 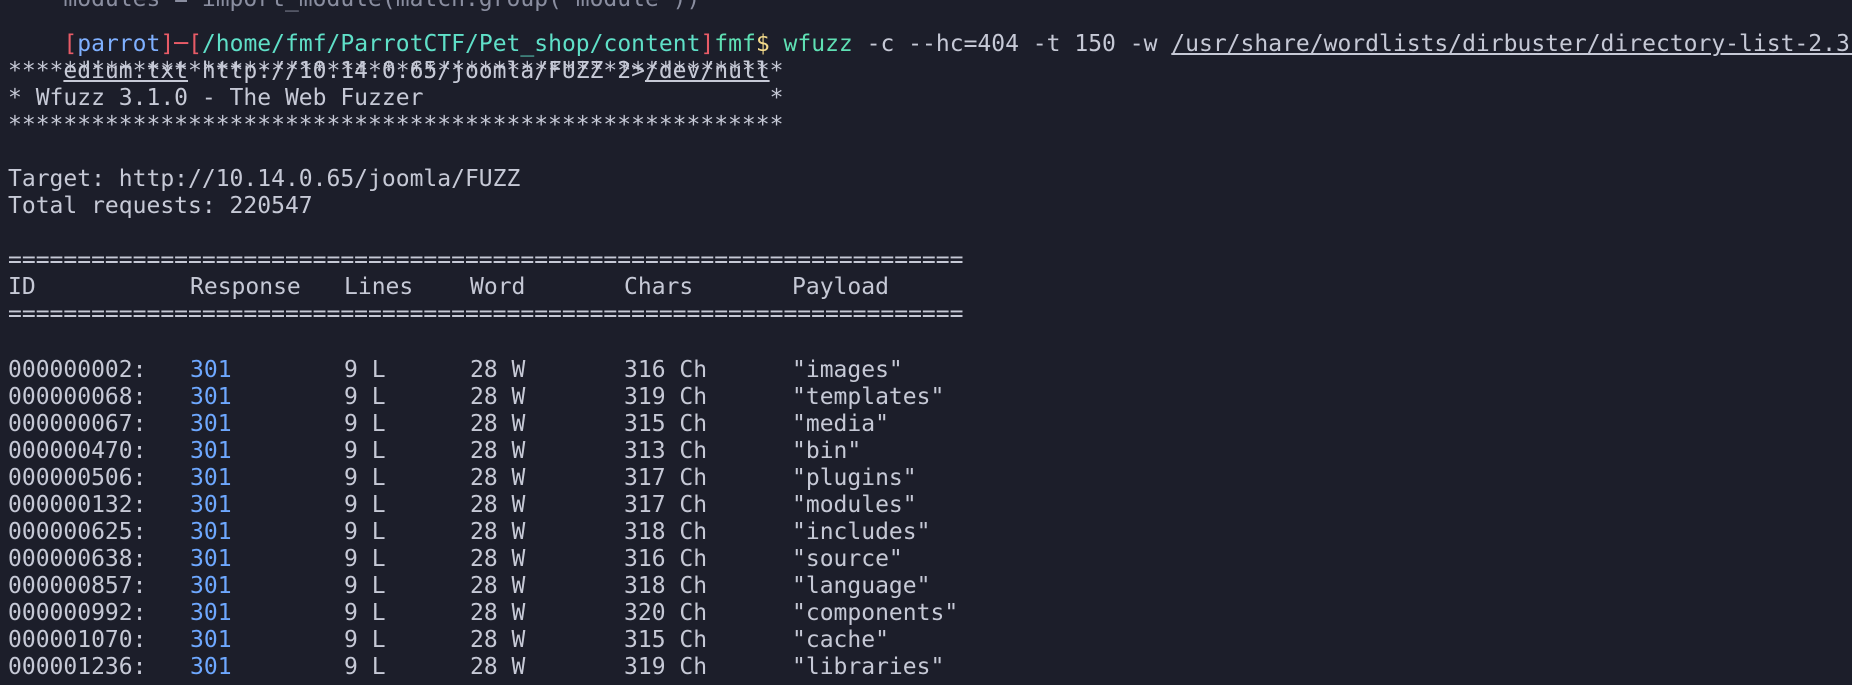 I want to click on result-row: 000001070: 301 9 L 28 W 315 Ch "cache", so click(x=508, y=640).